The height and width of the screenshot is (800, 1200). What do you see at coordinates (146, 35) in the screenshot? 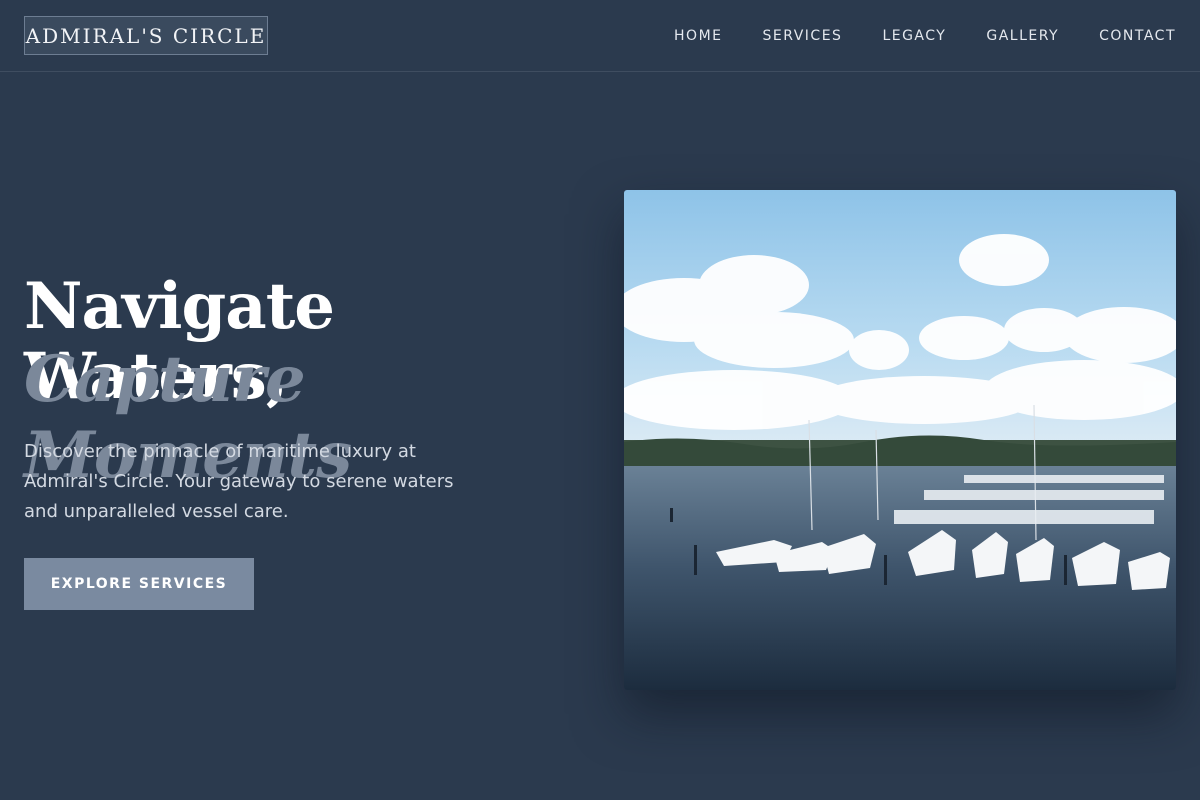
I see `site-logo: ADMIRAL'S CIRCLE` at bounding box center [146, 35].